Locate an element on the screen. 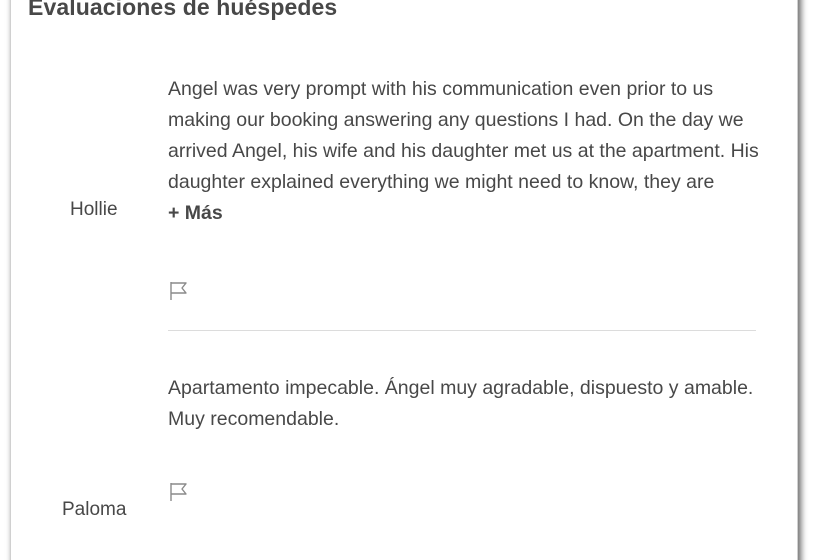 The height and width of the screenshot is (560, 820). section-title: Evaluaciones de huéspedes is located at coordinates (183, 10).